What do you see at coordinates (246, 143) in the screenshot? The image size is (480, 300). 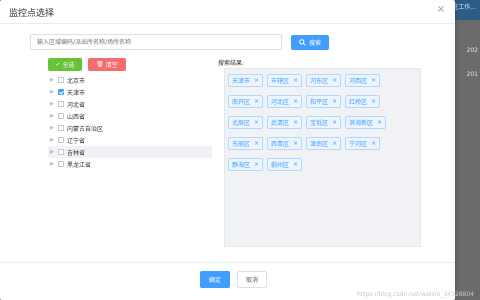 I see `result-tag: 东丽区 ×` at bounding box center [246, 143].